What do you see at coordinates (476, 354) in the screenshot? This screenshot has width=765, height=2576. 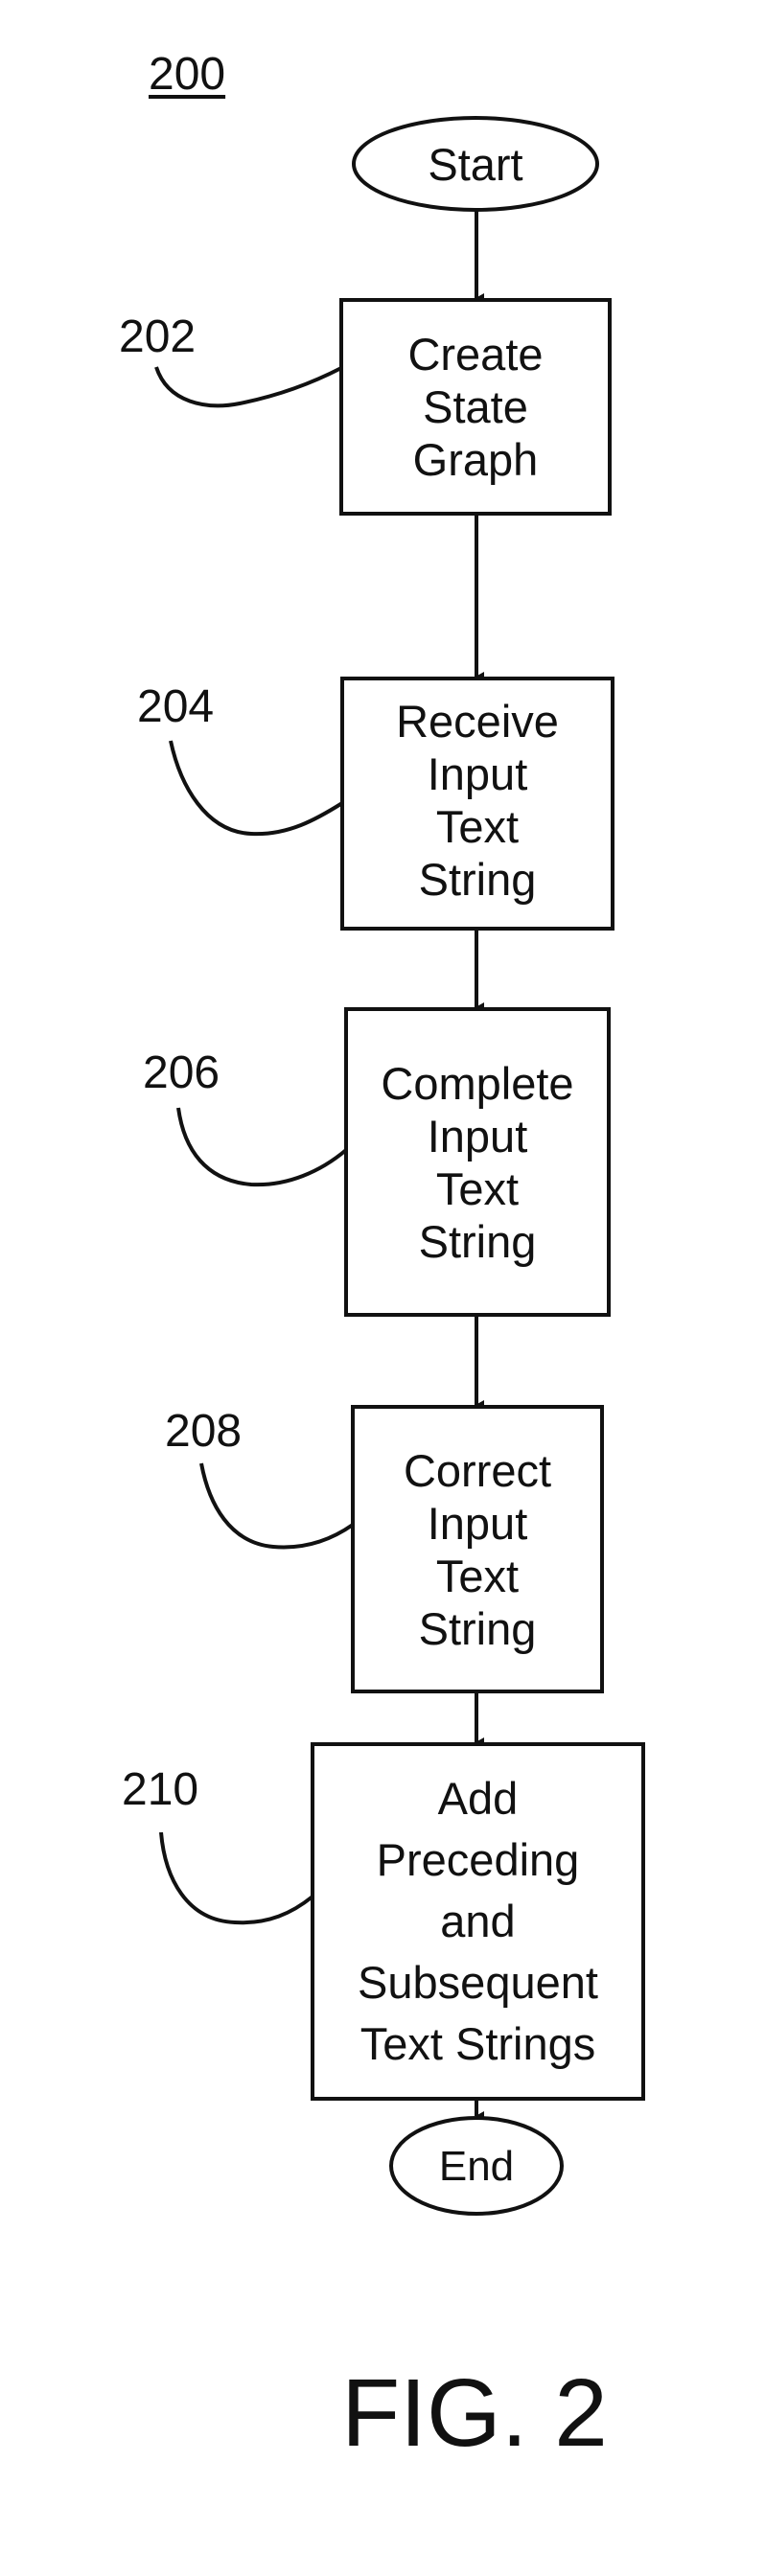 I see `step-202-line: Create` at bounding box center [476, 354].